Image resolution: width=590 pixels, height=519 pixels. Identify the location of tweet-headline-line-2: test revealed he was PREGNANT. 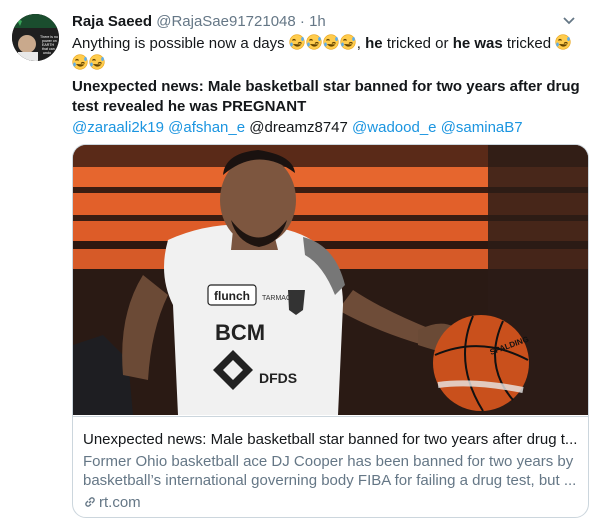
(189, 106).